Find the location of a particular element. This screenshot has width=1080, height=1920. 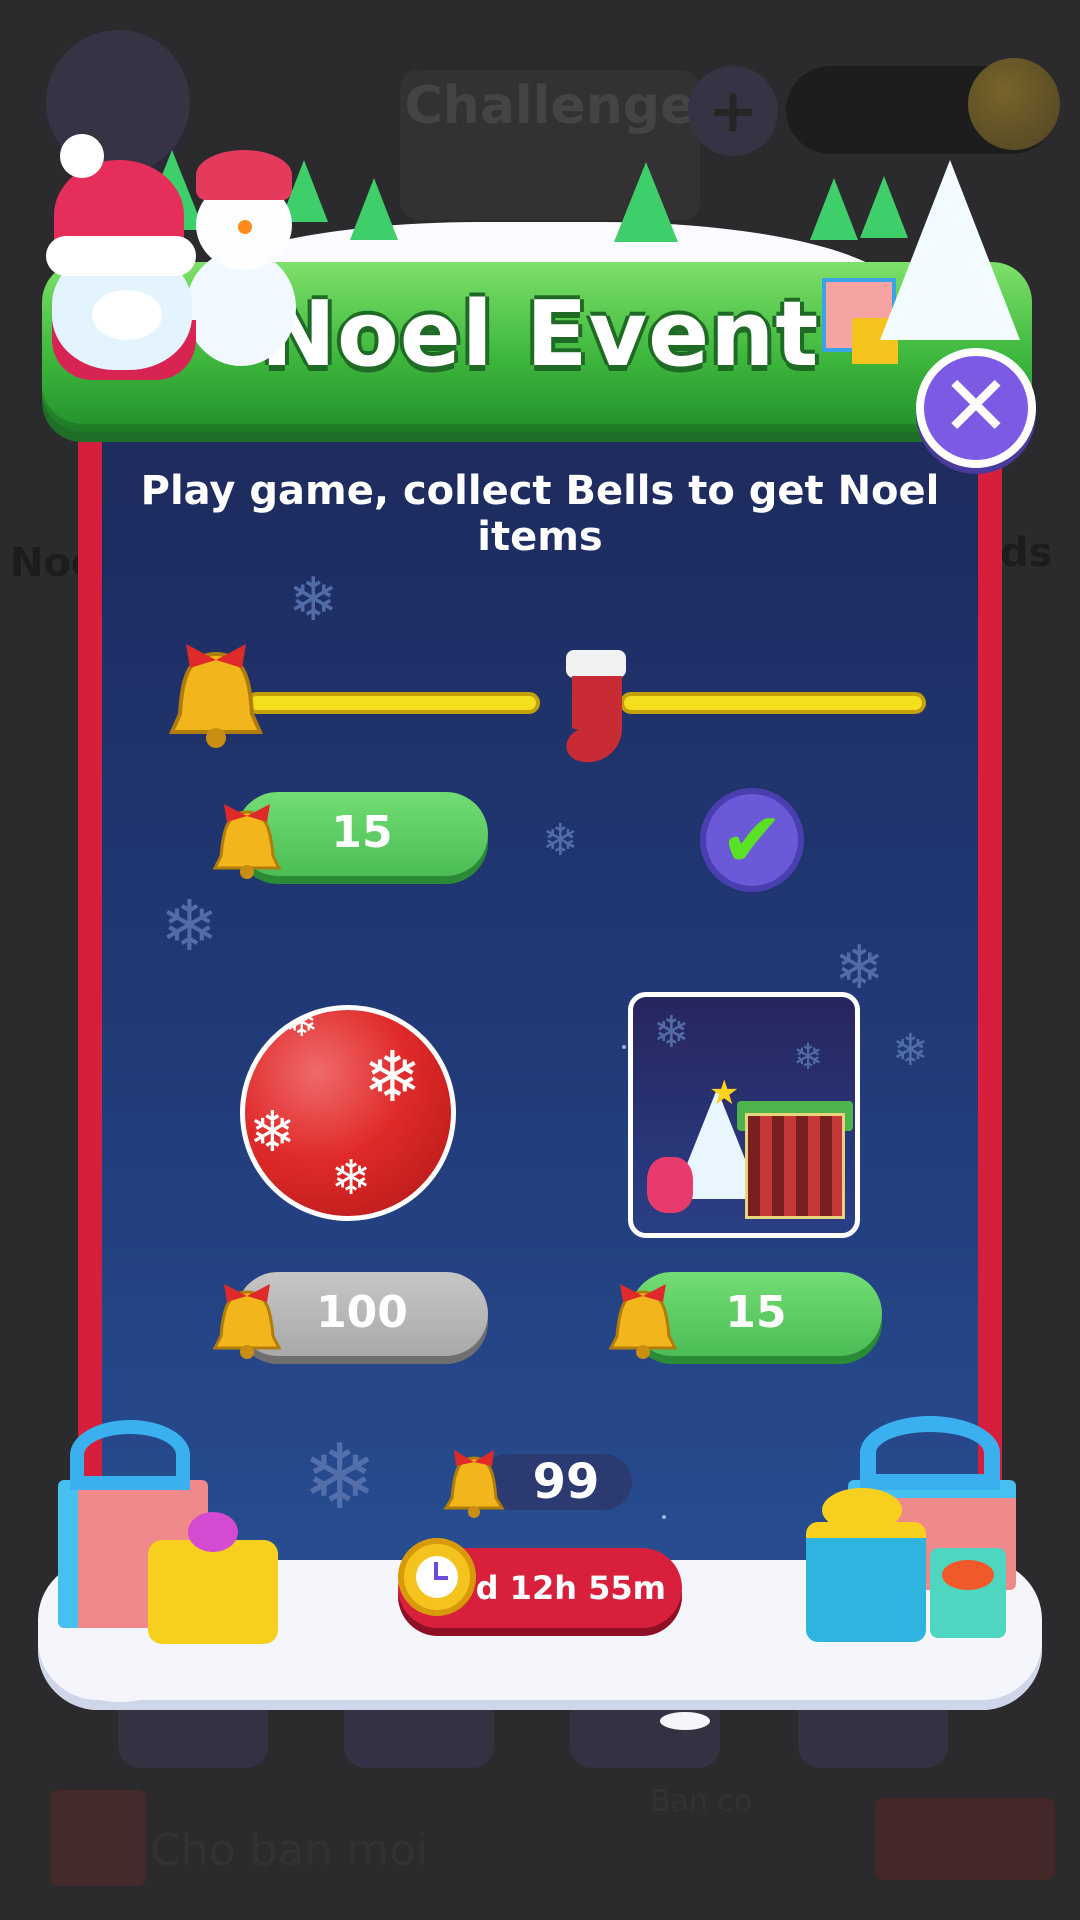

santa-beard is located at coordinates (127, 315).